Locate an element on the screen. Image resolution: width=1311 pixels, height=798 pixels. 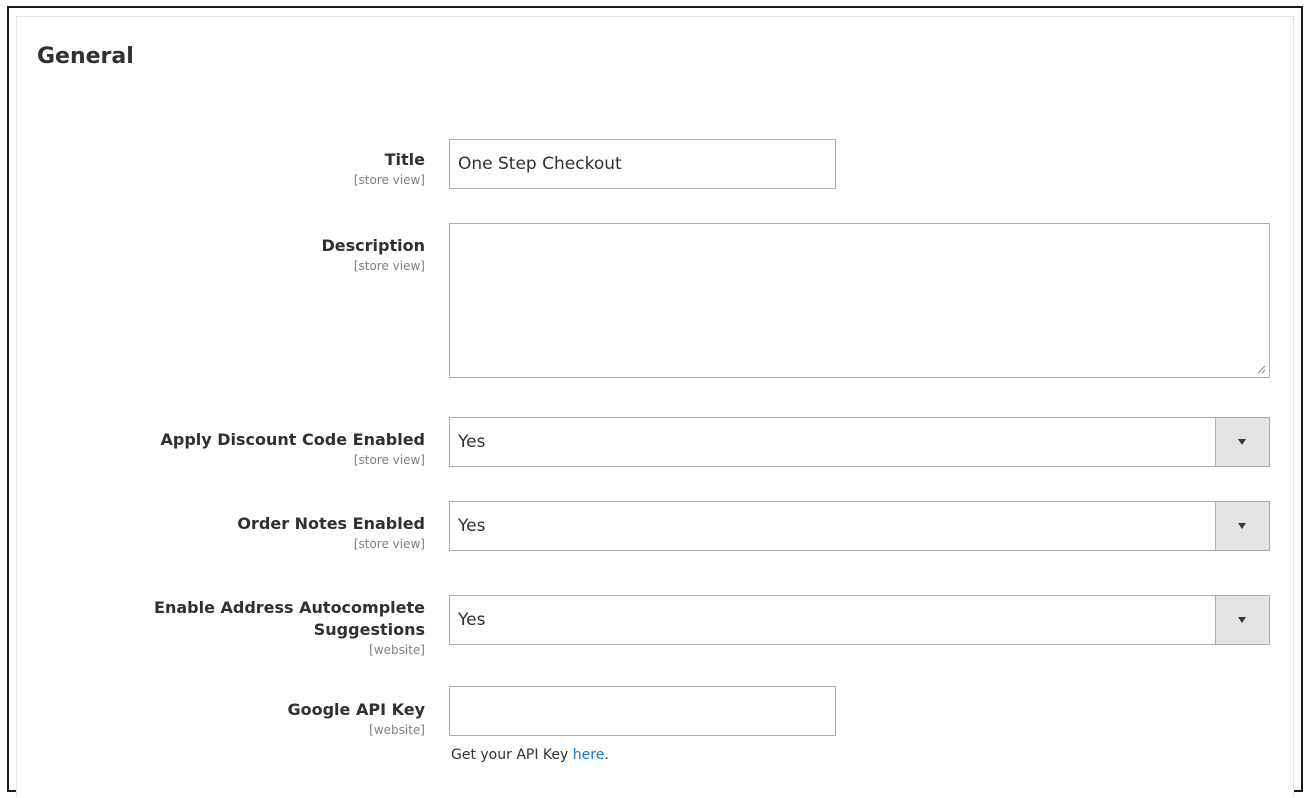
google-api-key-input is located at coordinates (642, 711).